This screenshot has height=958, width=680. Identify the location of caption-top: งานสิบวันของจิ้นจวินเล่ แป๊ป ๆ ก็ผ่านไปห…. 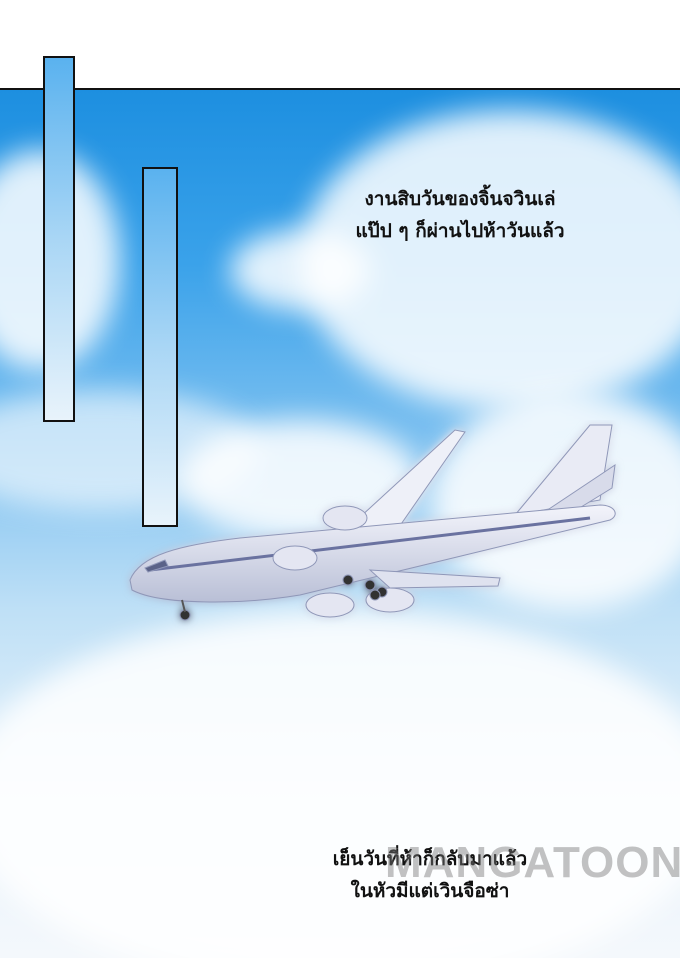
(460, 215).